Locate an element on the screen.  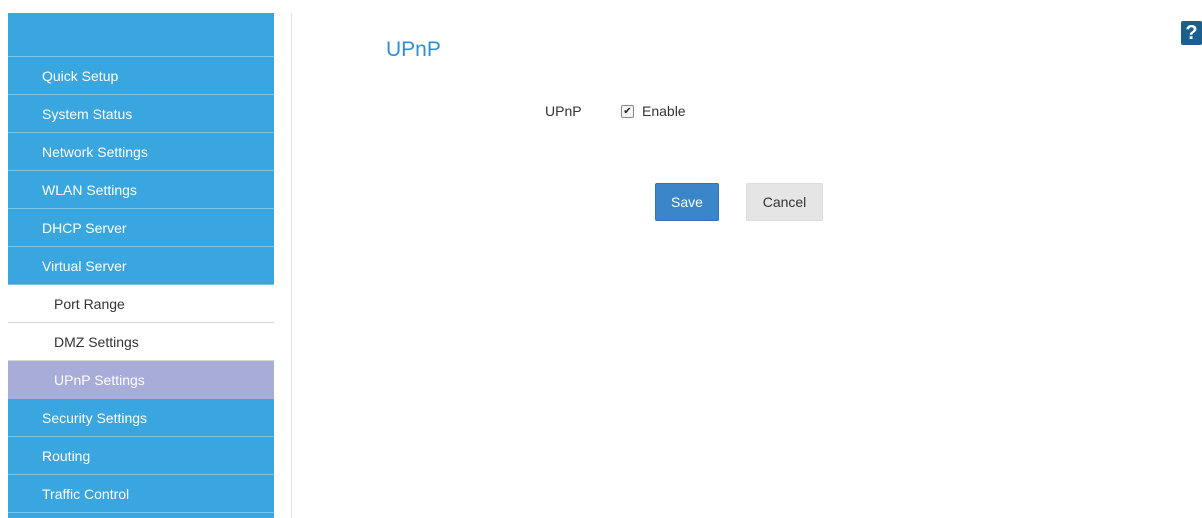
sidebar-item-quick-setup: Quick Setup is located at coordinates (141, 76).